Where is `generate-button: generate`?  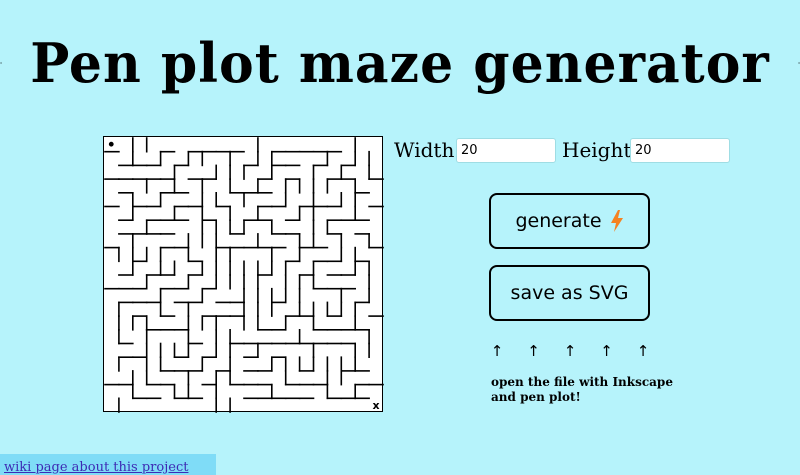
generate-button: generate is located at coordinates (569, 221).